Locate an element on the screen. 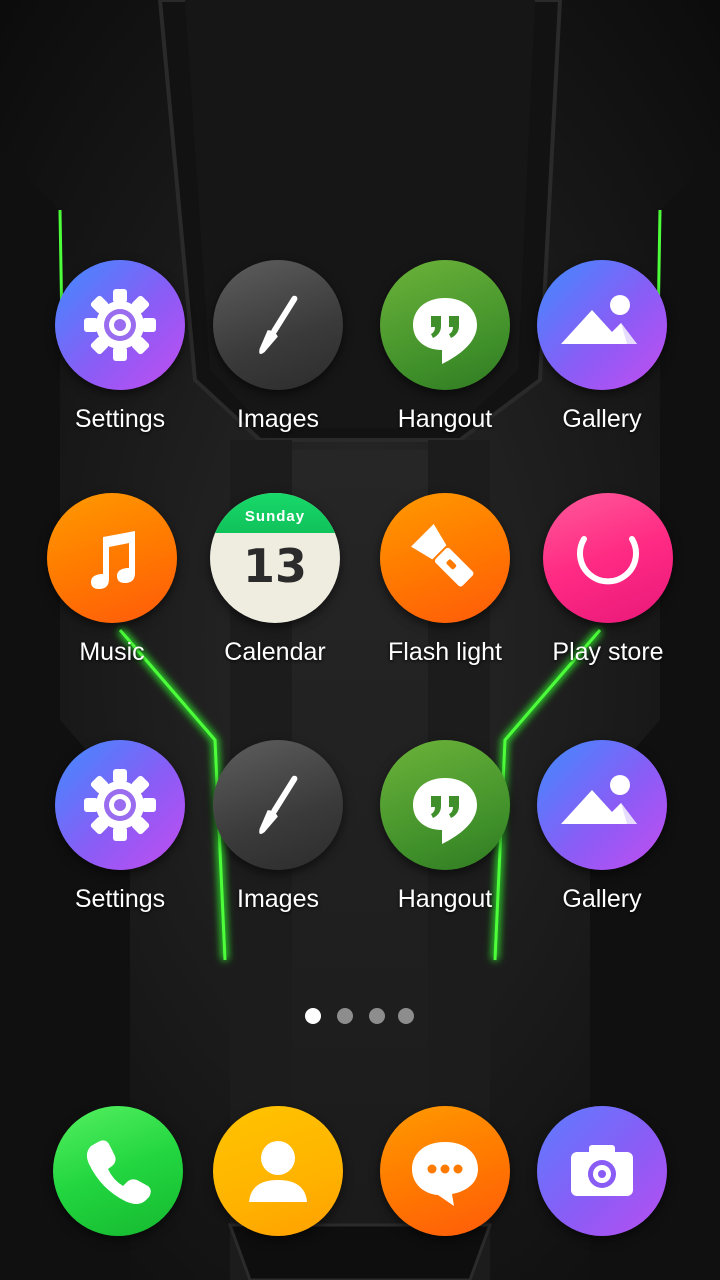 This screenshot has width=720, height=1280. app-label: Music is located at coordinates (112, 652).